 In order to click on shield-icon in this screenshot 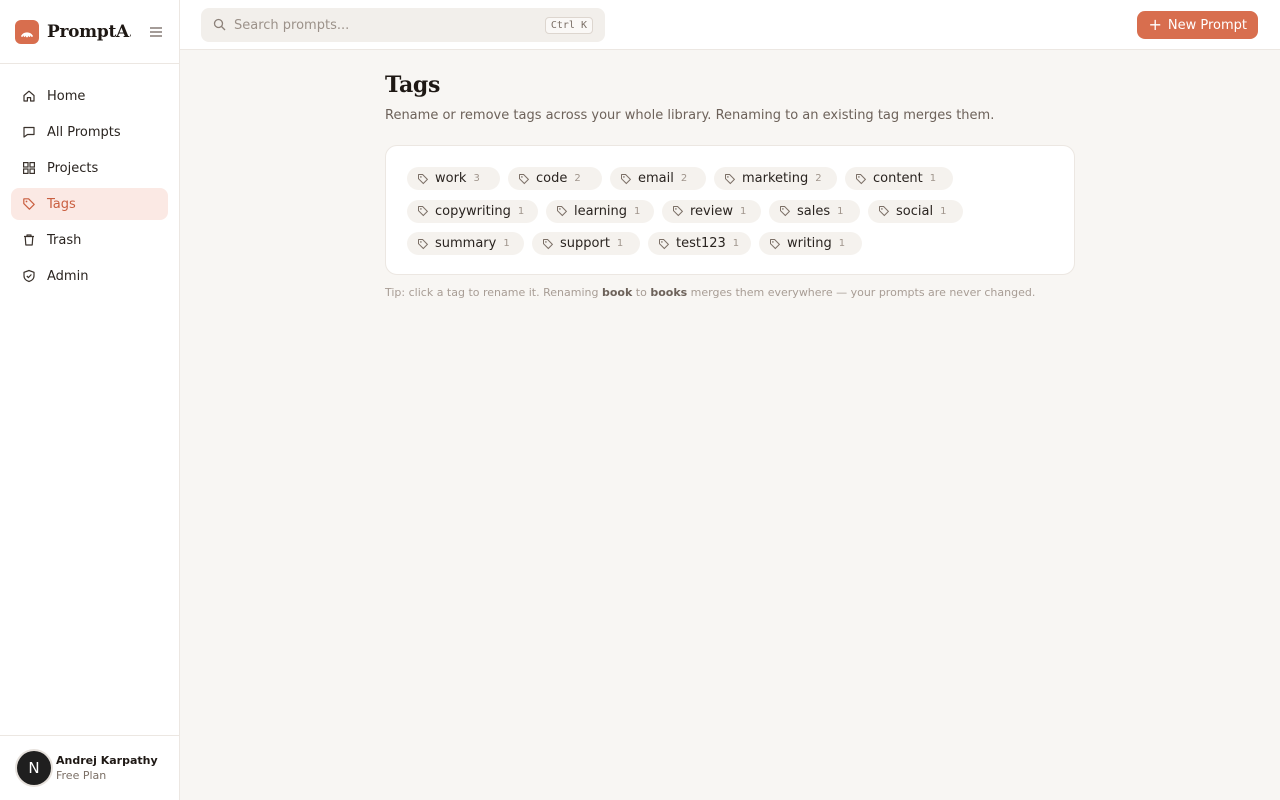, I will do `click(29, 276)`.